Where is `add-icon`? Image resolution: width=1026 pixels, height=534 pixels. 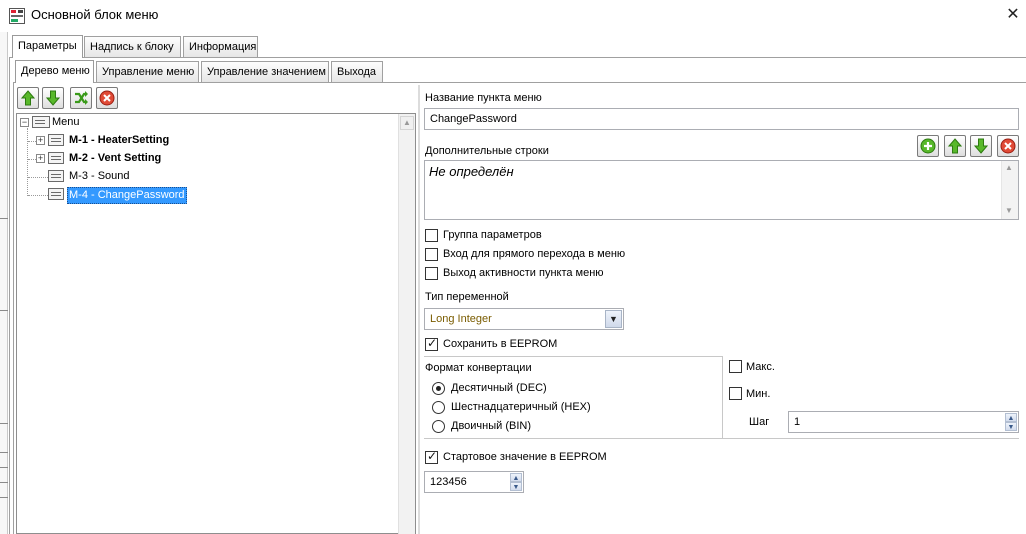 add-icon is located at coordinates (928, 146).